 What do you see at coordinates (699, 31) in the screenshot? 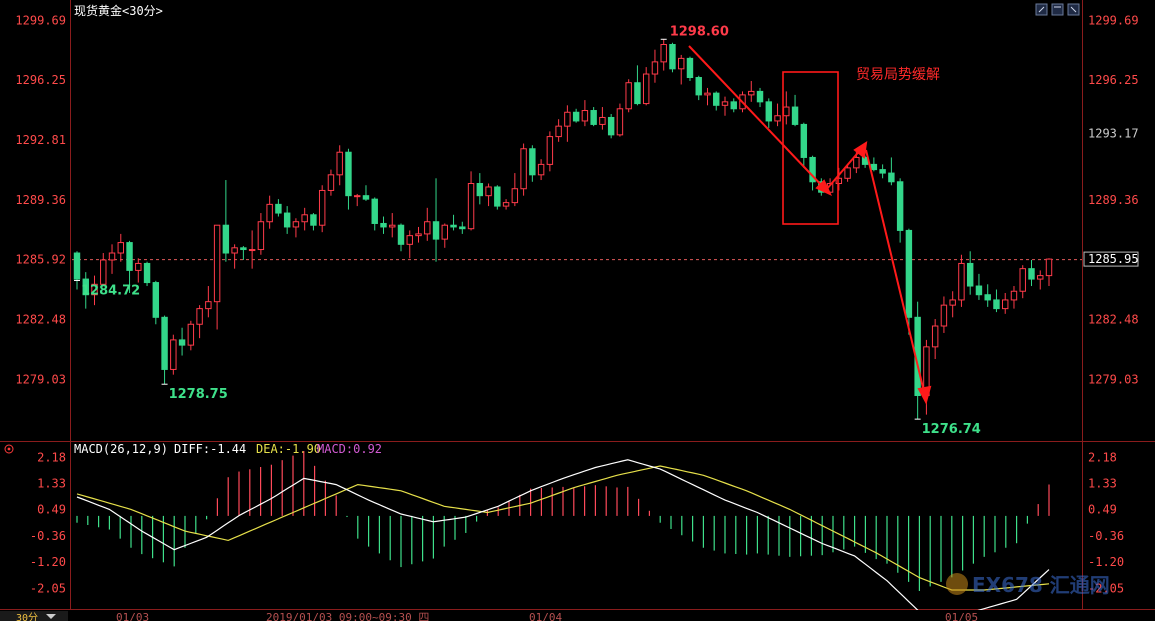
I see `annotation-high: 1298.60` at bounding box center [699, 31].